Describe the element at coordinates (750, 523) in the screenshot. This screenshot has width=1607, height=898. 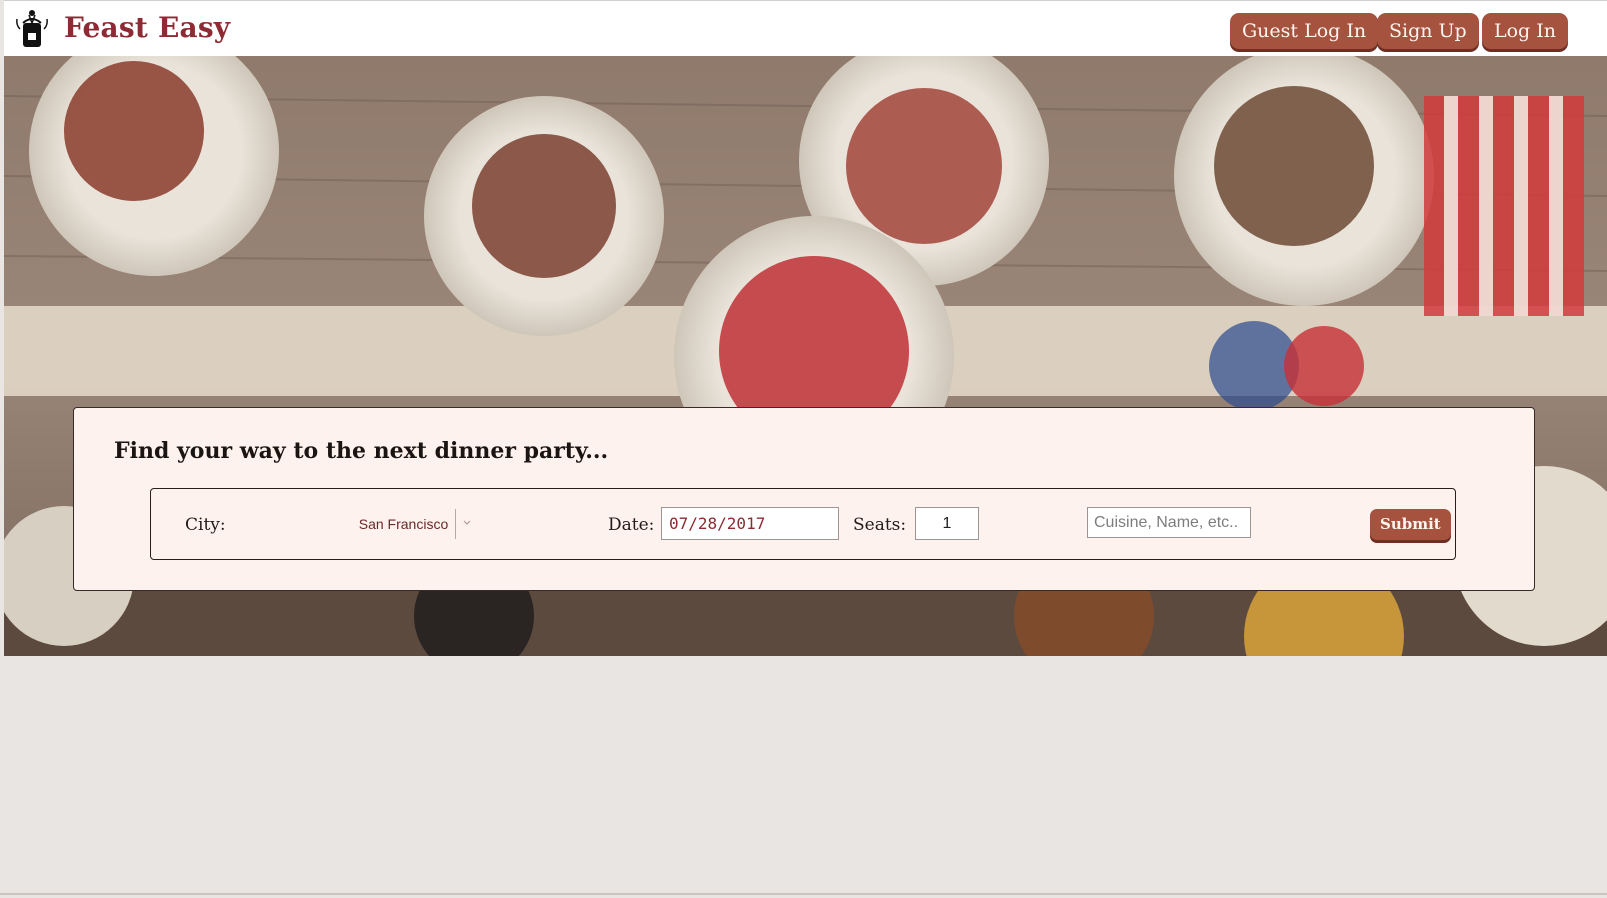
I see `date-input: 07/28/2017` at that location.